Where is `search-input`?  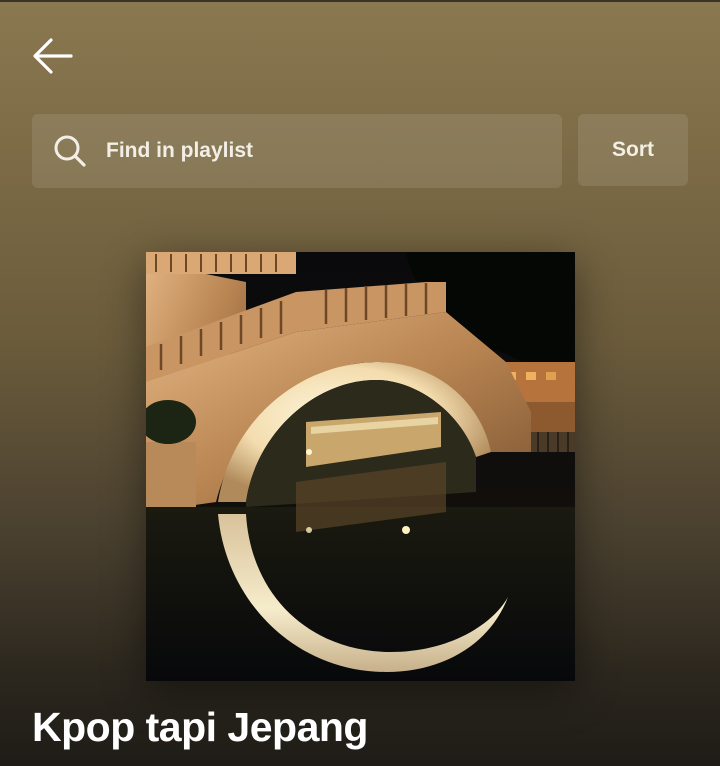
search-input is located at coordinates (306, 151).